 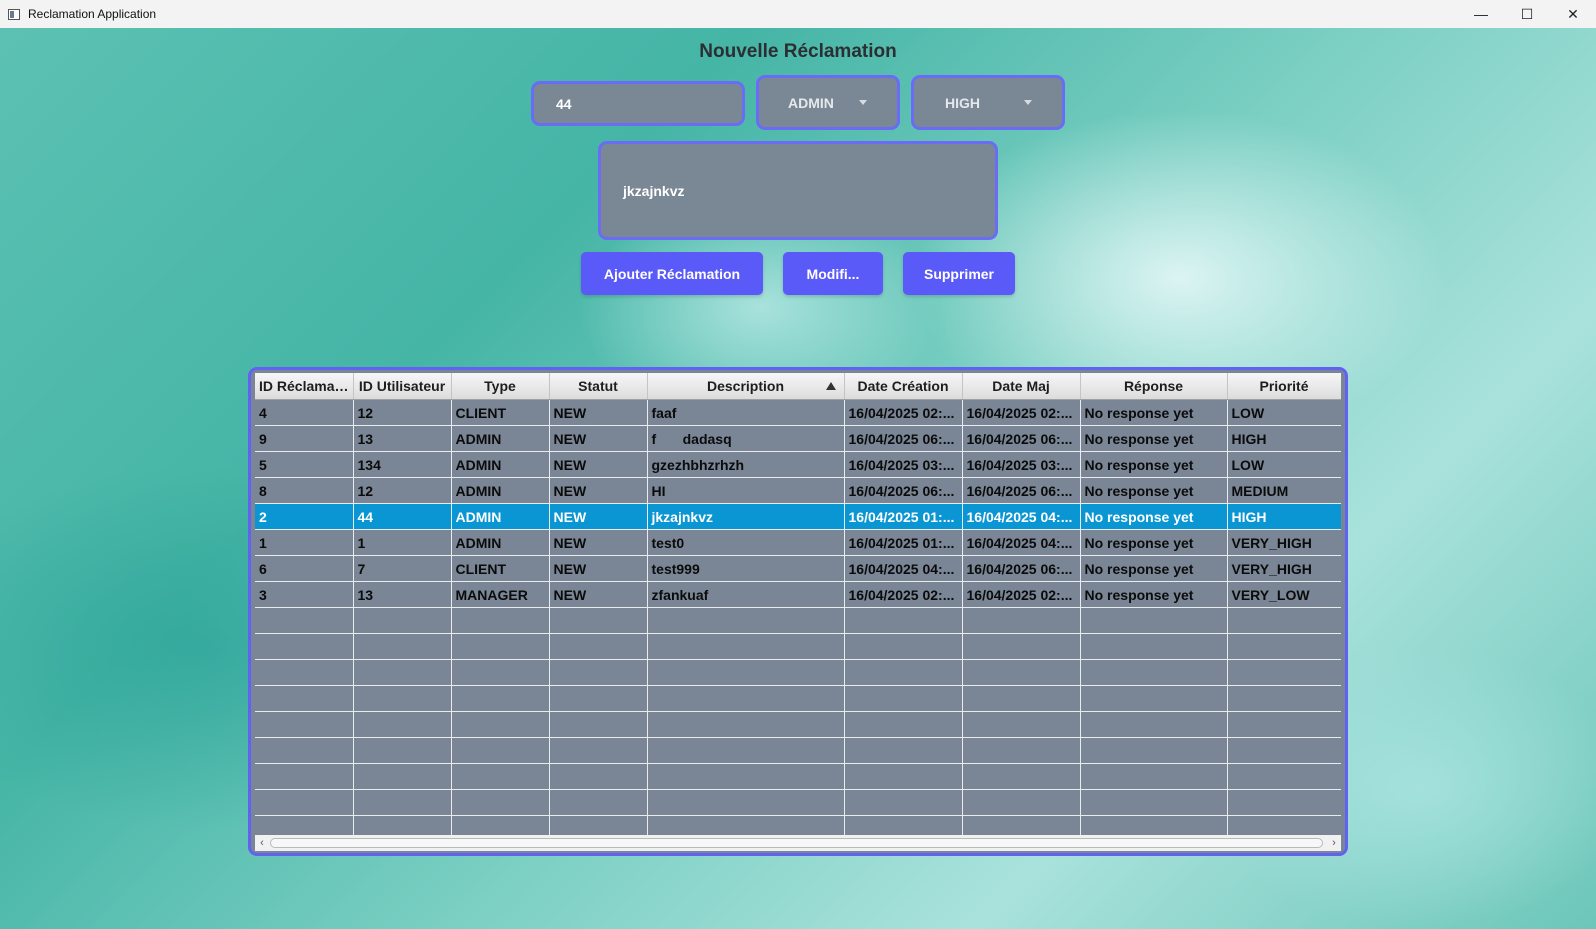 I want to click on description-textarea: jkzajnkvz, so click(x=798, y=190).